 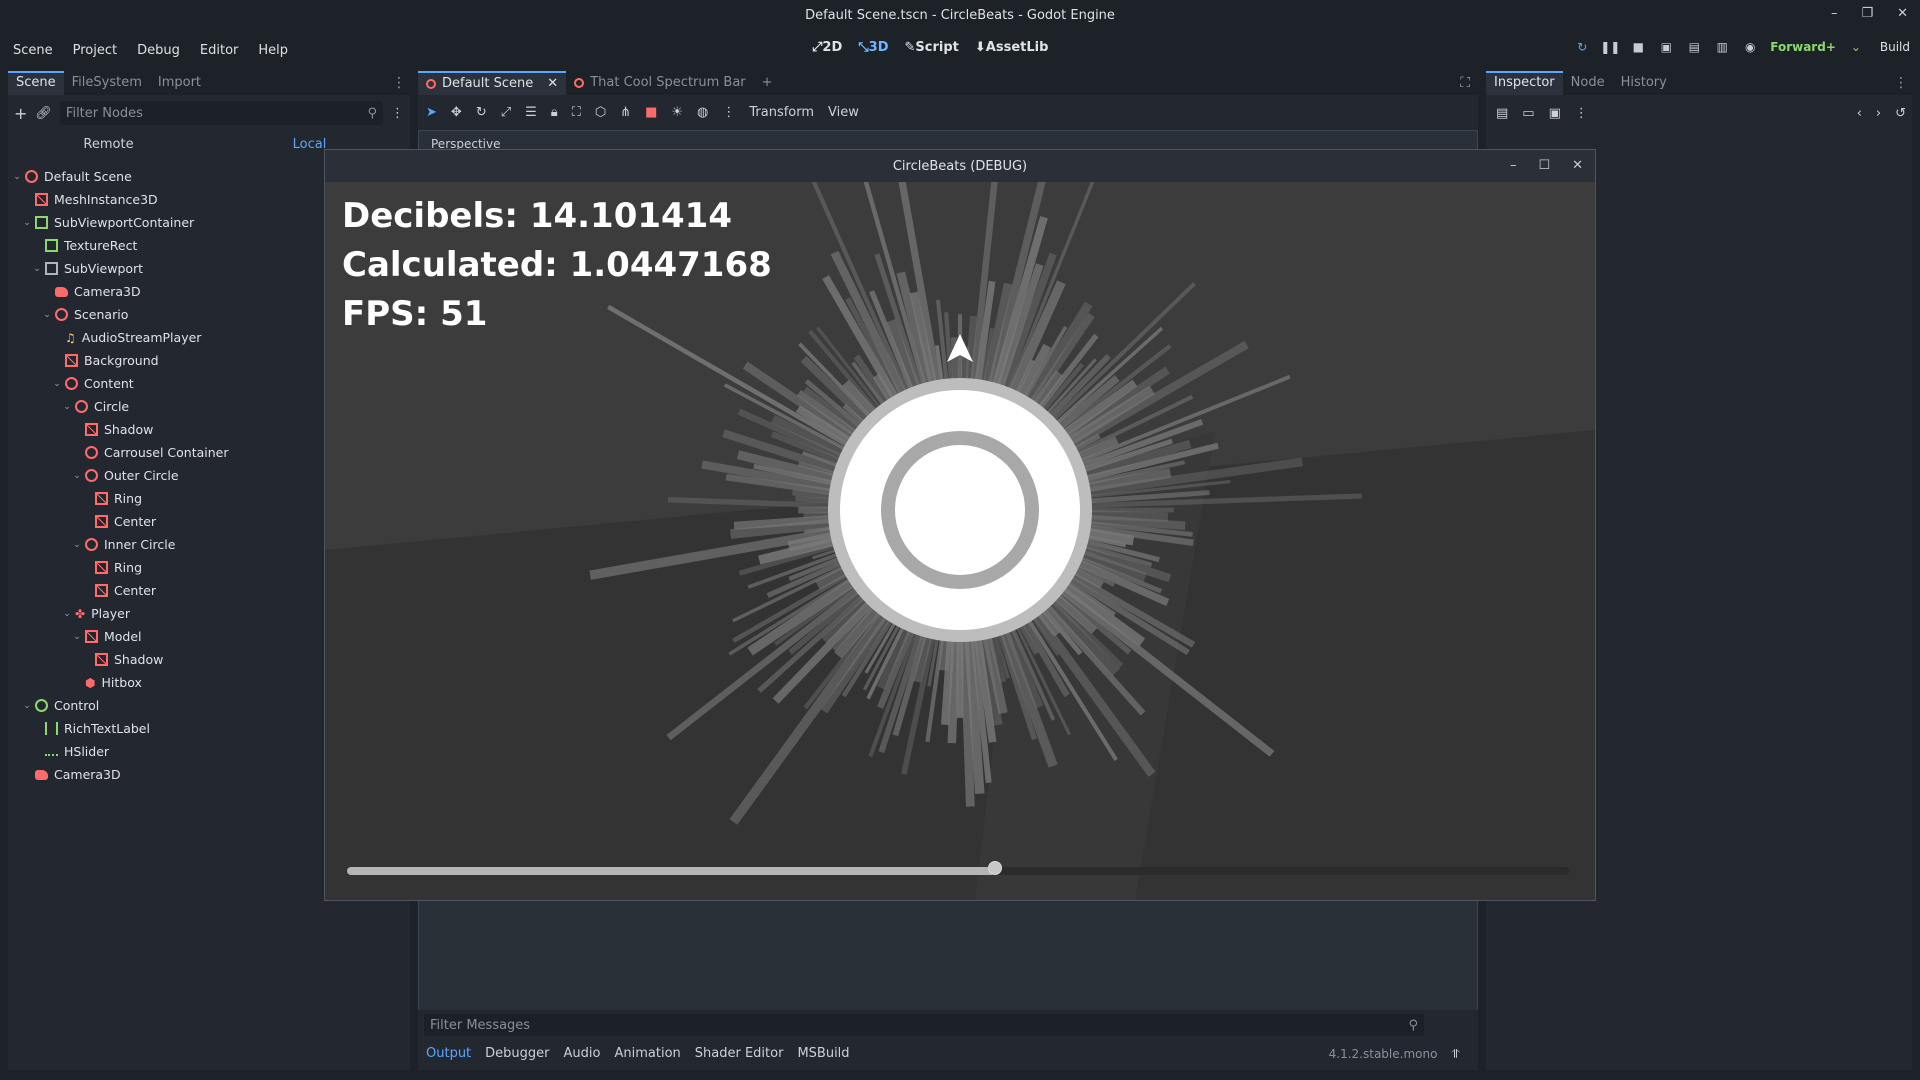 I want to click on tab-inspector: Inspector, so click(x=1524, y=83).